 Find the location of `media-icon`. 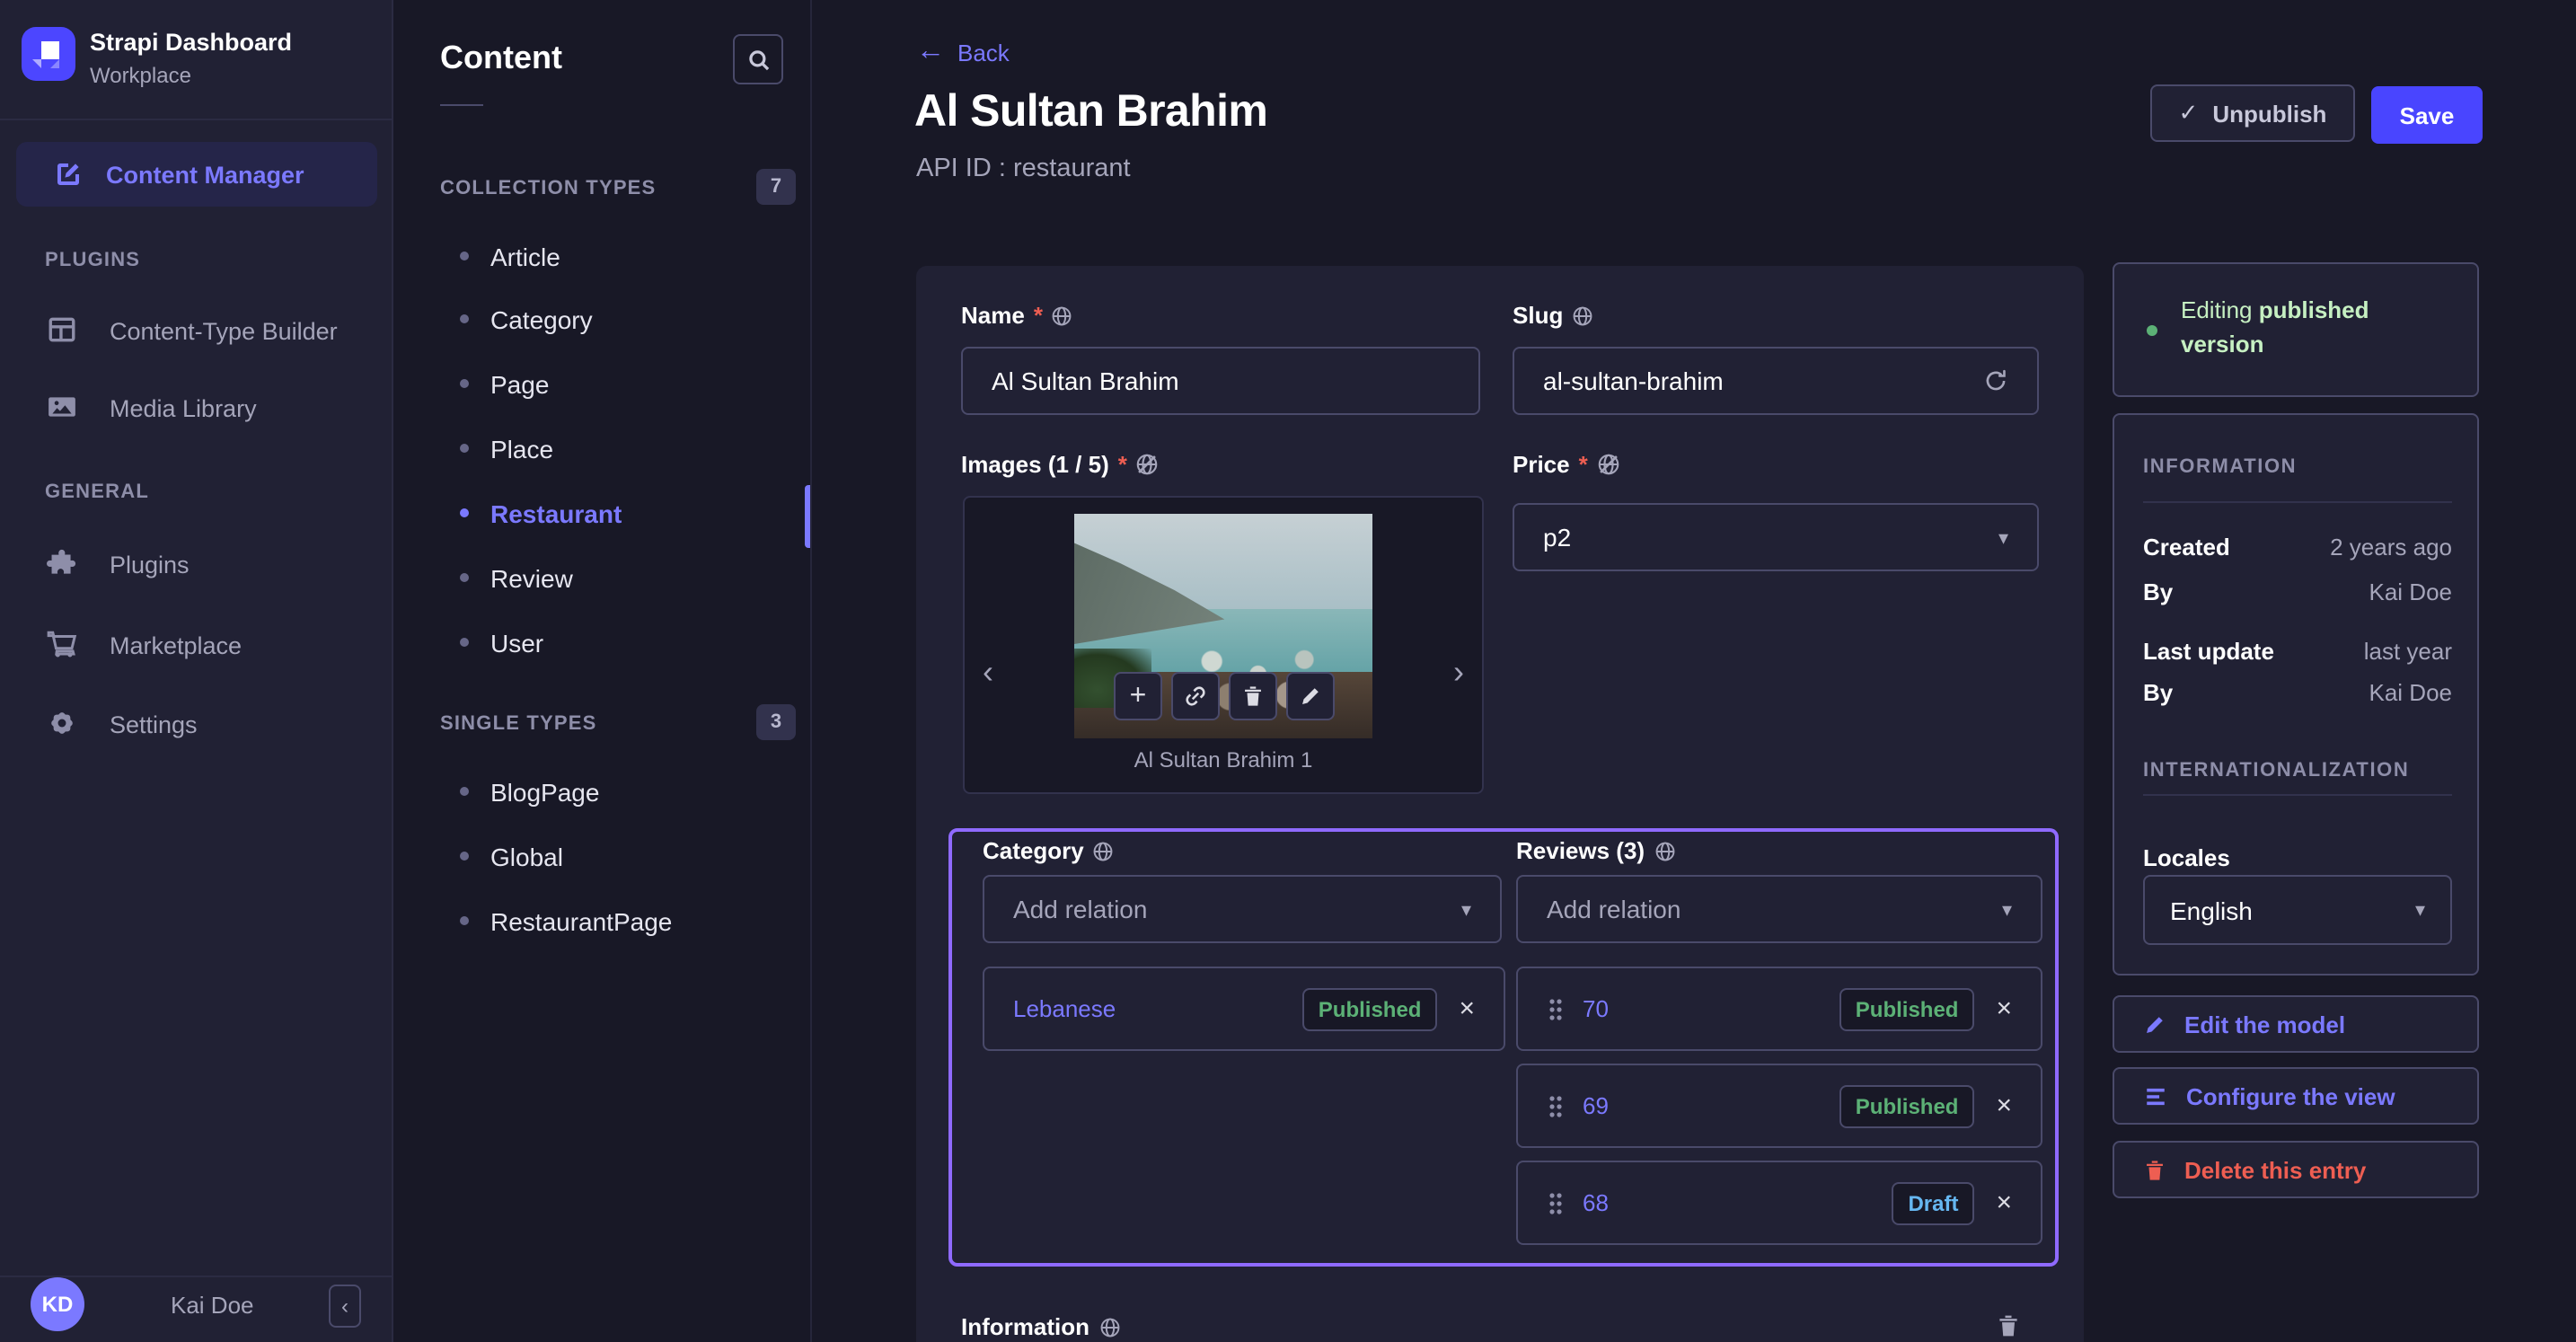

media-icon is located at coordinates (62, 407).